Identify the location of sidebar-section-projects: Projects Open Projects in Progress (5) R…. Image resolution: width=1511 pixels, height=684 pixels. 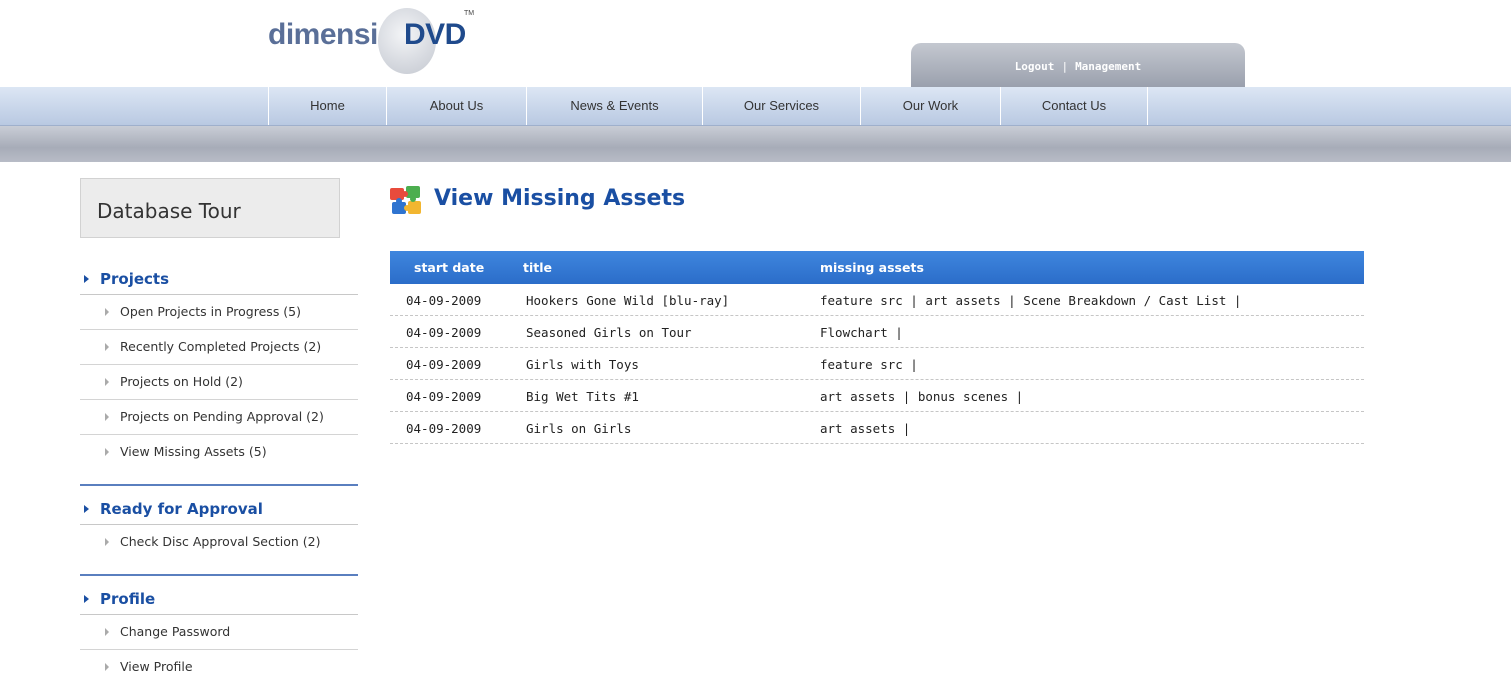
(219, 369).